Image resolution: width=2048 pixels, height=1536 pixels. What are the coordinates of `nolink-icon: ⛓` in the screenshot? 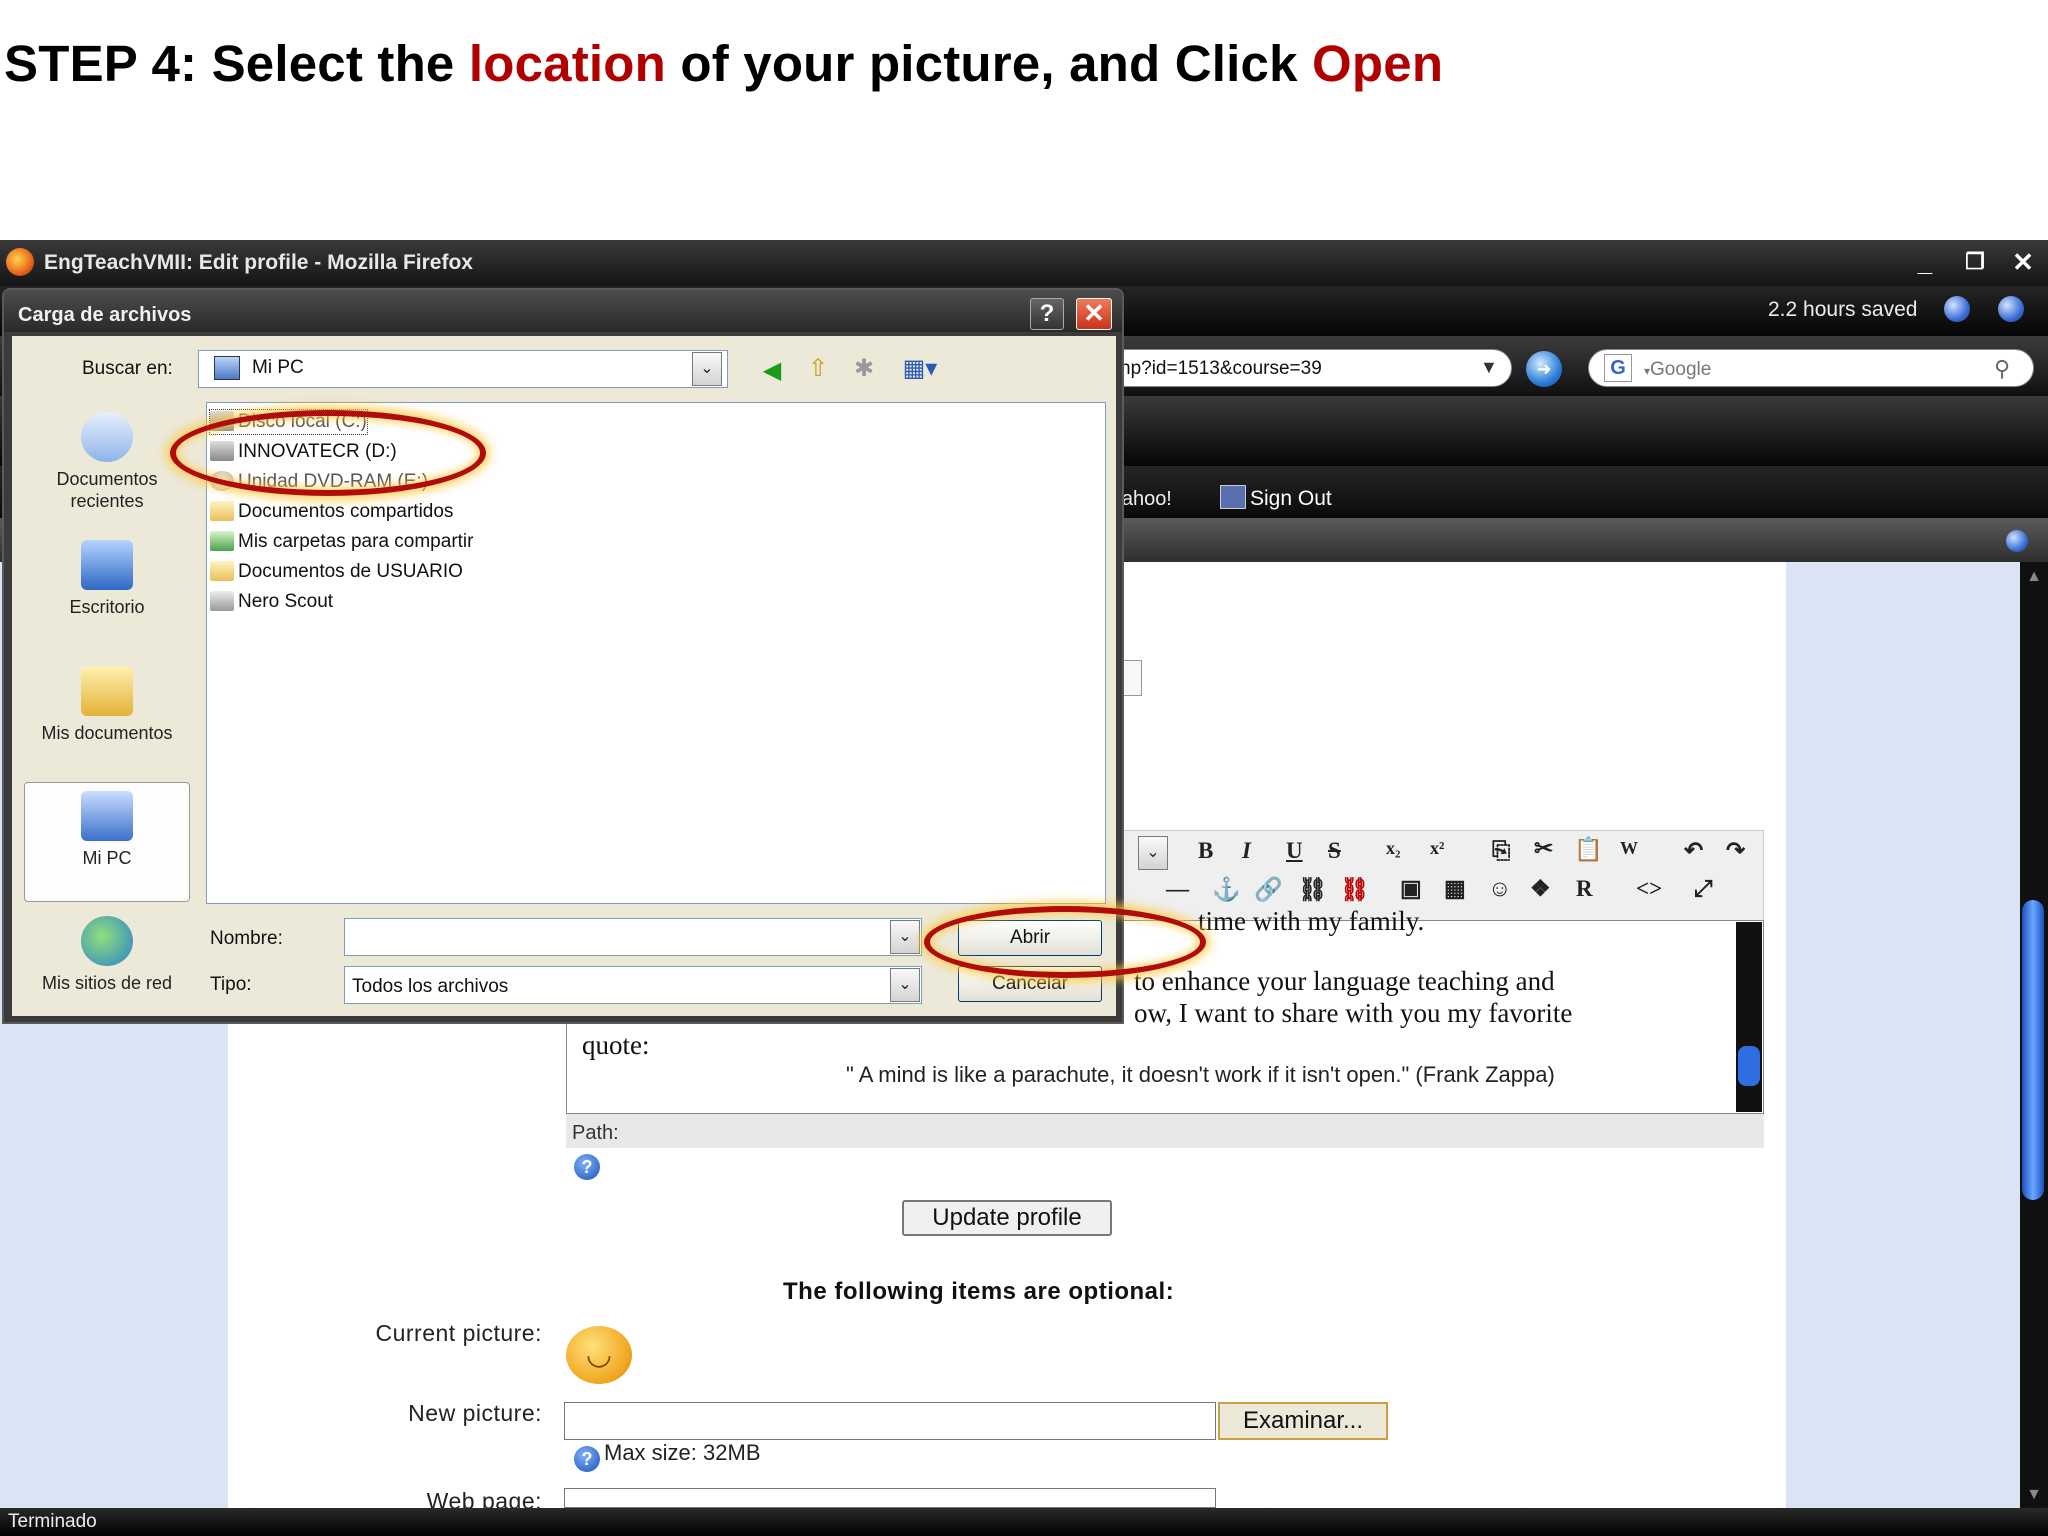 It's located at (1354, 889).